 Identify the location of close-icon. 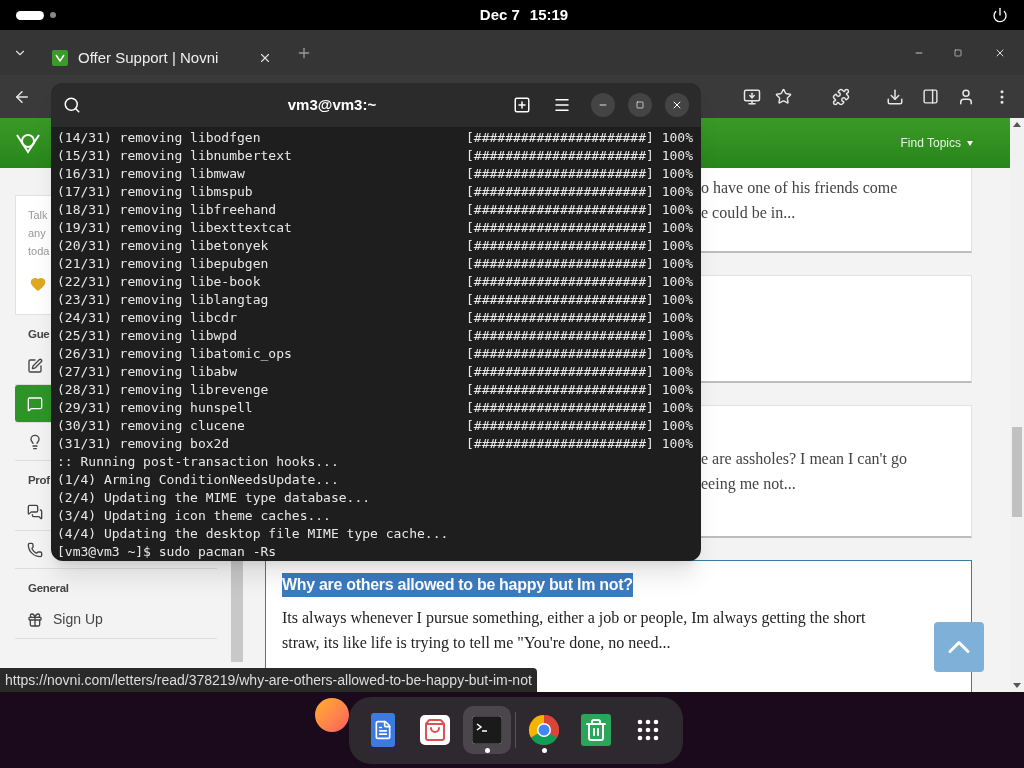
(677, 105).